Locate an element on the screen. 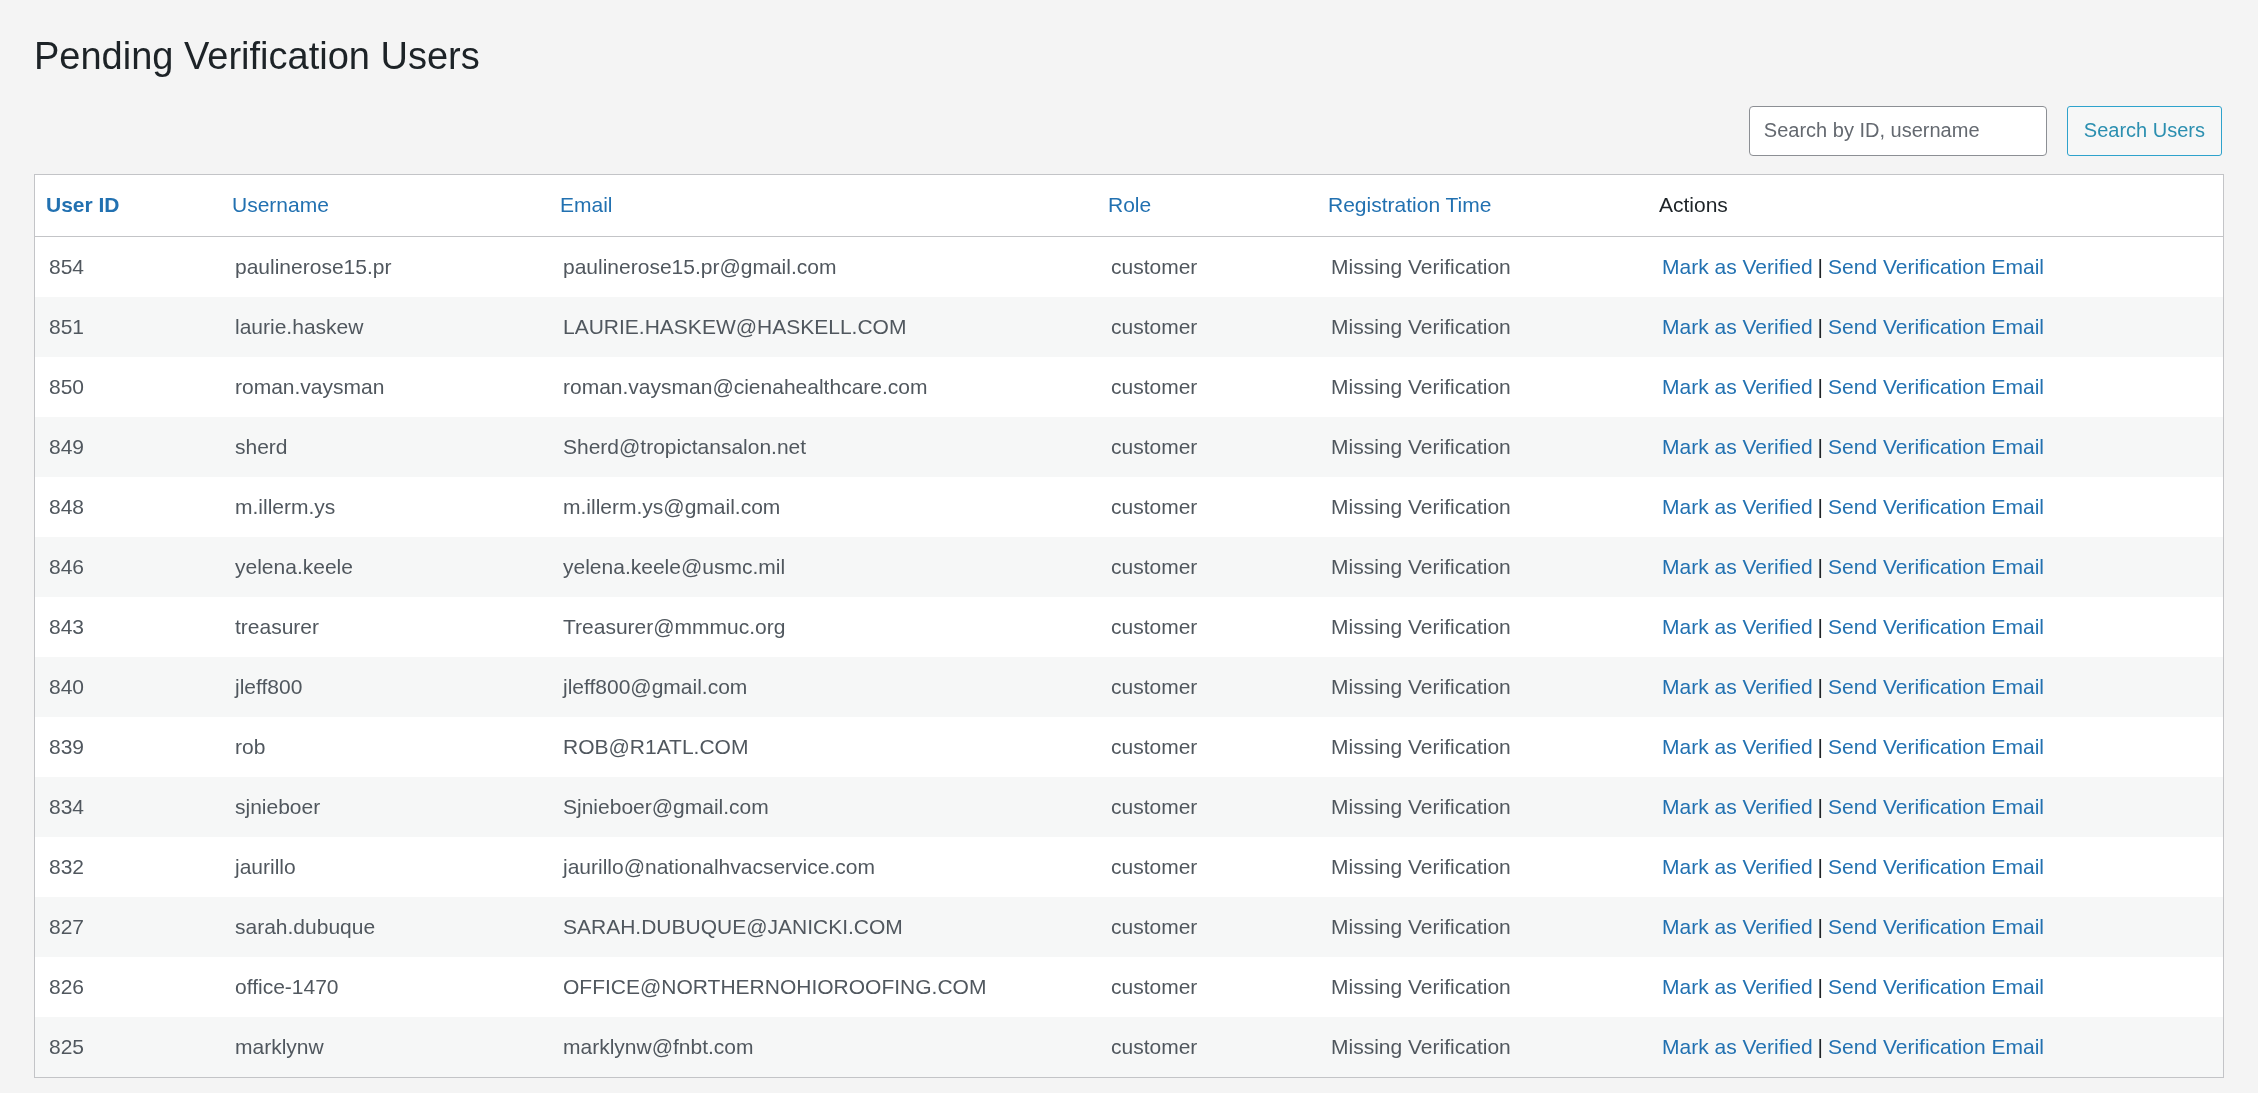 This screenshot has width=2258, height=1093. user-id-cell: 840 is located at coordinates (67, 686).